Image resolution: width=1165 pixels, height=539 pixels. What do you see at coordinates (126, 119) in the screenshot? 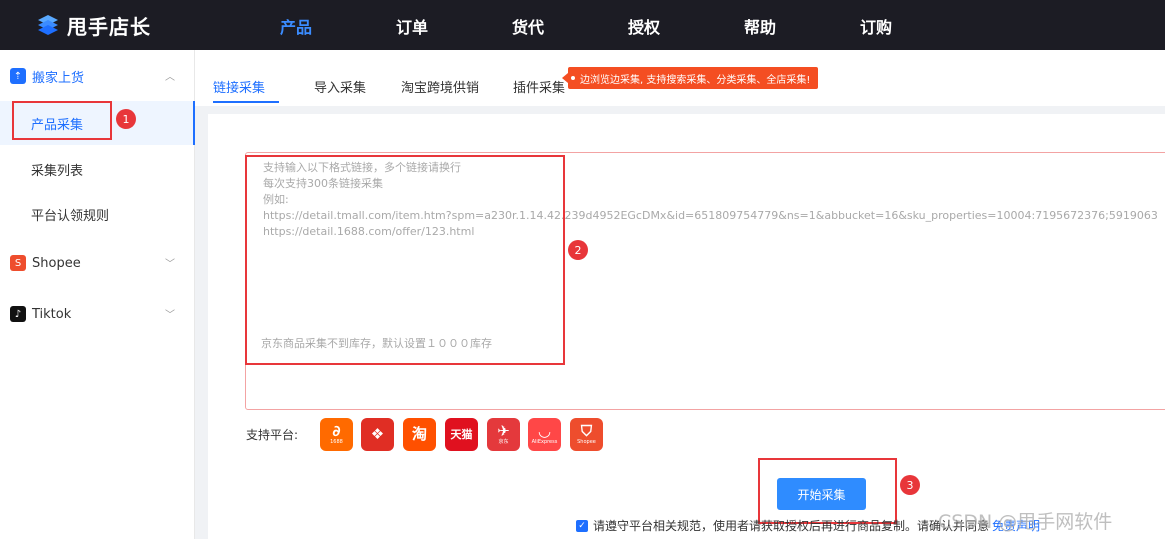
I see `annotation-badge-1: 1` at bounding box center [126, 119].